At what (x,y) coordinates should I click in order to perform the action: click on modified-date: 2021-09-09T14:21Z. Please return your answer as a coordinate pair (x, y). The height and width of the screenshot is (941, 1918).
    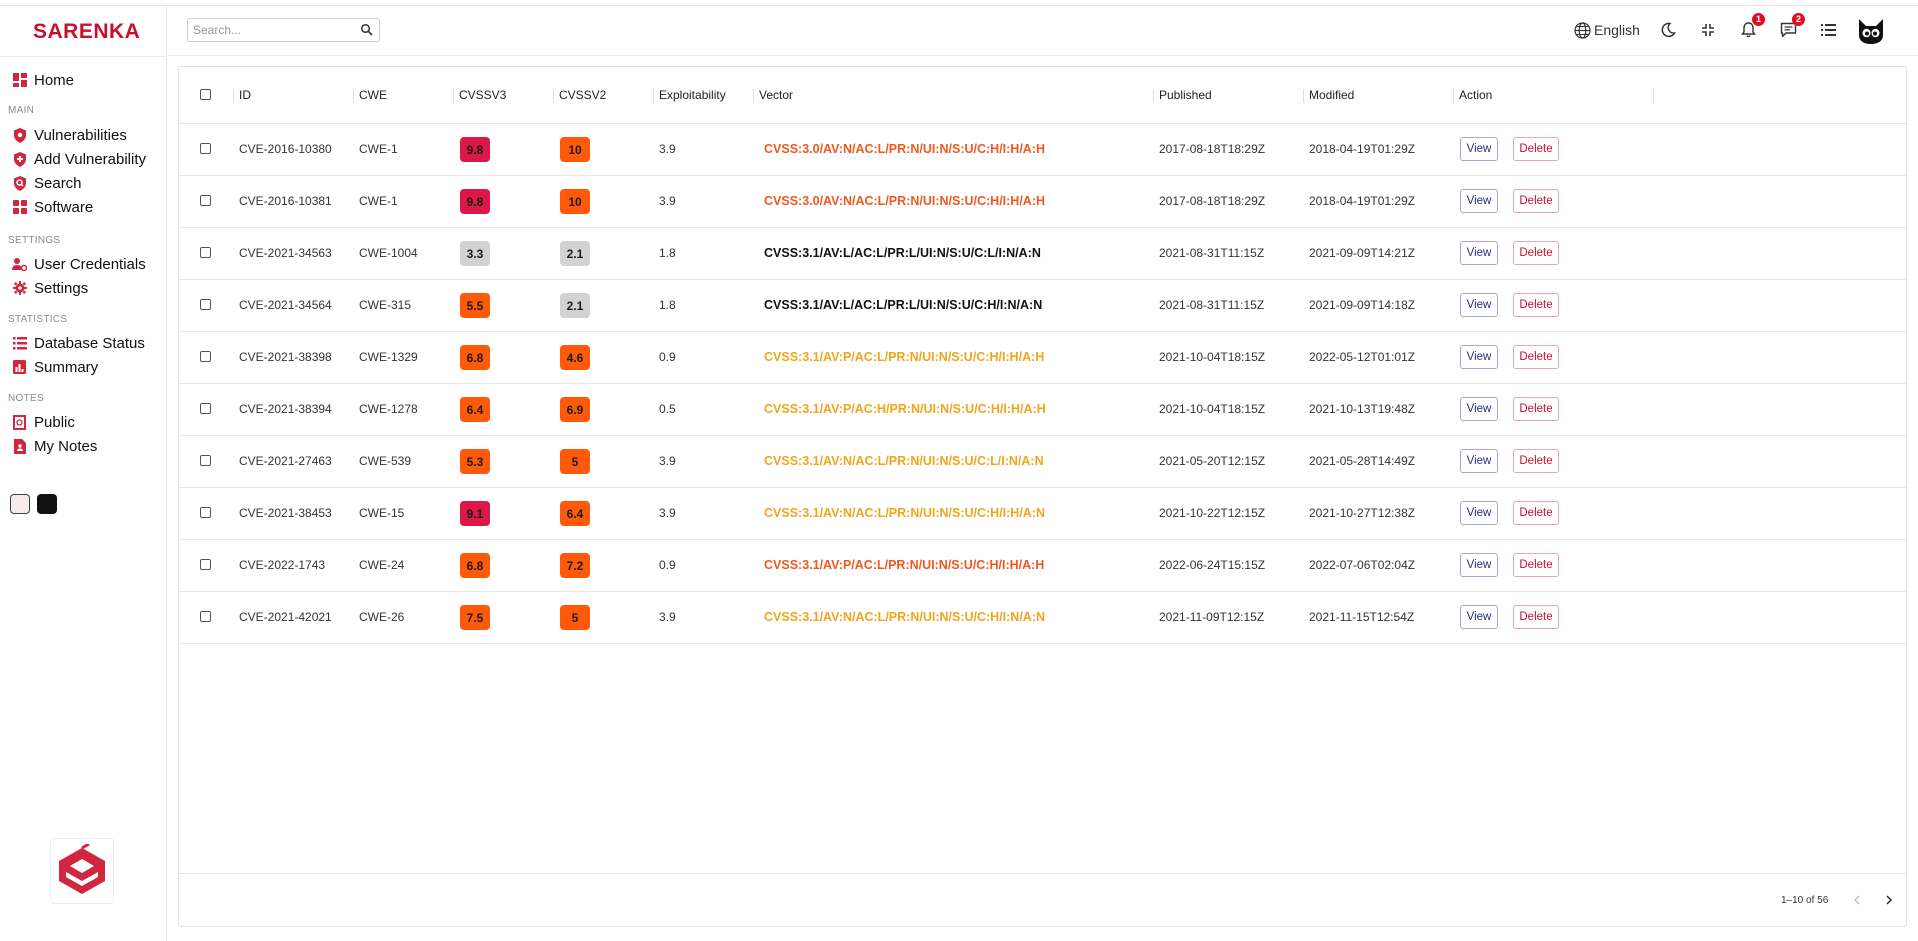
    Looking at the image, I should click on (1362, 253).